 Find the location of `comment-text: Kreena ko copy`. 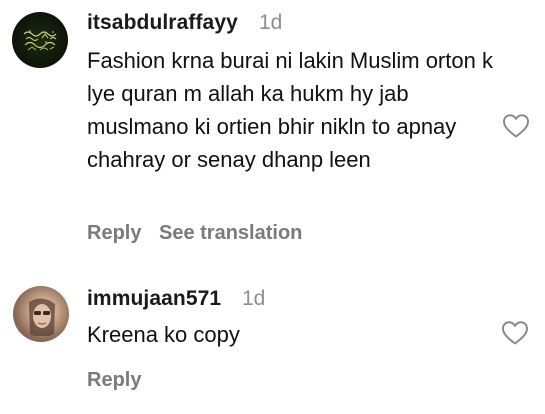

comment-text: Kreena ko copy is located at coordinates (163, 334).